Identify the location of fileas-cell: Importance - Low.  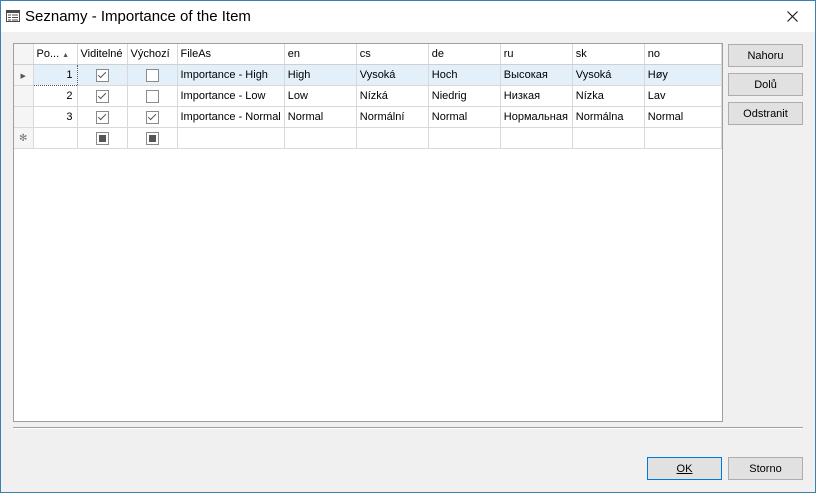
(231, 96).